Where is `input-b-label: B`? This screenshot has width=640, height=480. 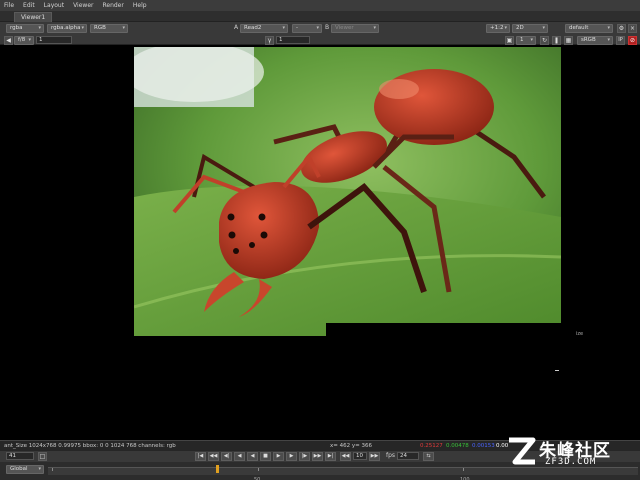 input-b-label: B is located at coordinates (327, 27).